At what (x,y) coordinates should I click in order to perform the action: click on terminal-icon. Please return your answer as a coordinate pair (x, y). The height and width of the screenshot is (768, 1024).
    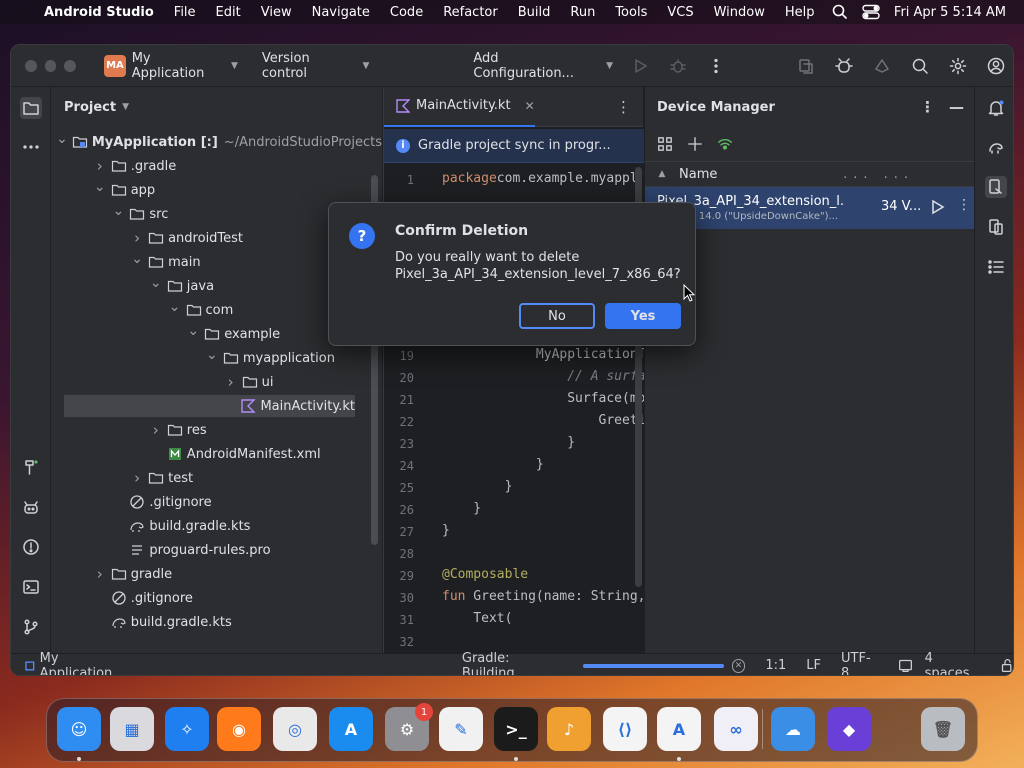
    Looking at the image, I should click on (31, 587).